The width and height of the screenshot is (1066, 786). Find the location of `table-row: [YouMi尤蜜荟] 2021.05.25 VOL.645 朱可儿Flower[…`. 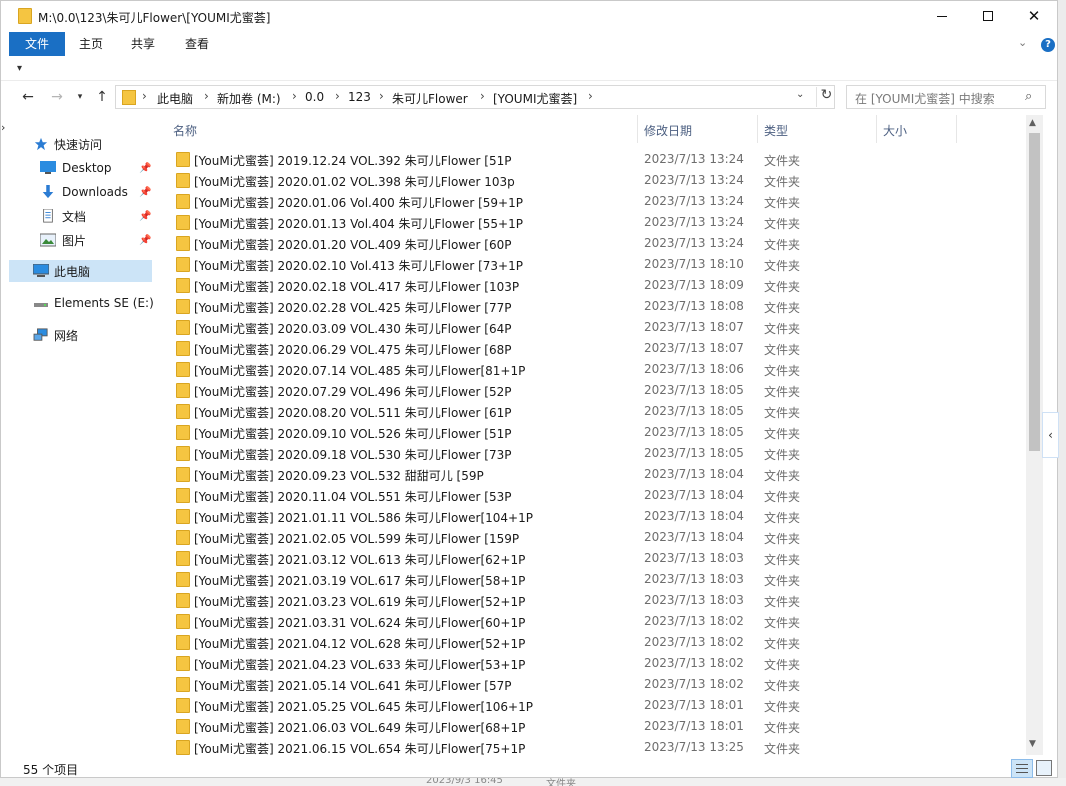

table-row: [YouMi尤蜜荟] 2021.05.25 VOL.645 朱可儿Flower[… is located at coordinates (592, 705).